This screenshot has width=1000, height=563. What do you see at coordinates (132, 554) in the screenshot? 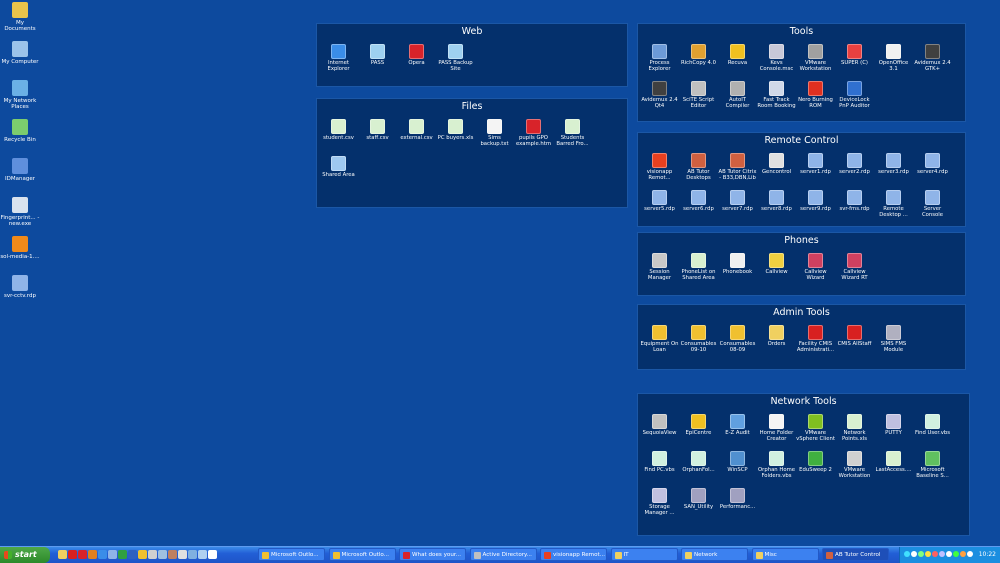
I see `ql-word-icon` at bounding box center [132, 554].